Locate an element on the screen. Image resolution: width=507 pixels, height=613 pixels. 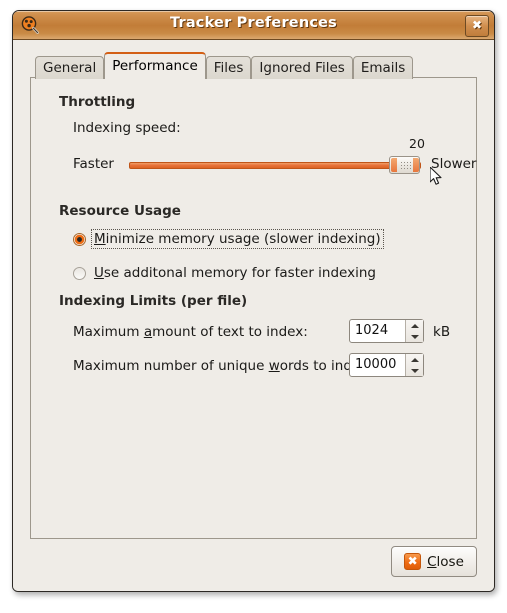
indexing-speed-label: Indexing speed: is located at coordinates (127, 128).